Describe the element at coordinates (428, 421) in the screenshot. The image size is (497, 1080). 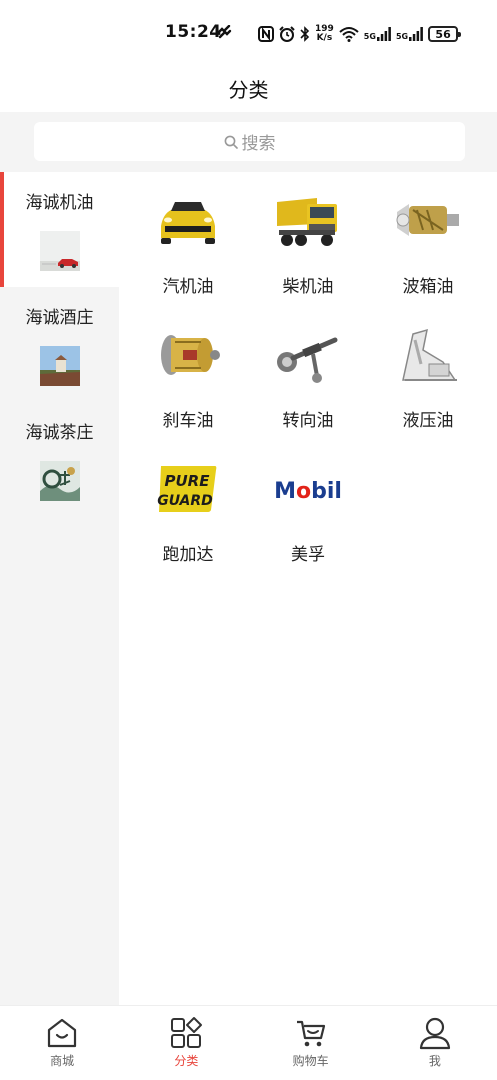
I see `subcategory-label: 液压油` at that location.